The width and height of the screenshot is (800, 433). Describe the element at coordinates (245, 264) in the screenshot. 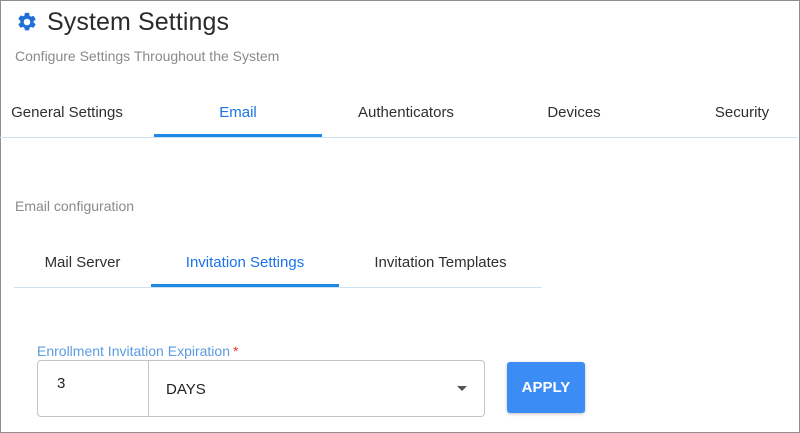

I see `subtab-invitation-settings: Invitation Settings` at that location.